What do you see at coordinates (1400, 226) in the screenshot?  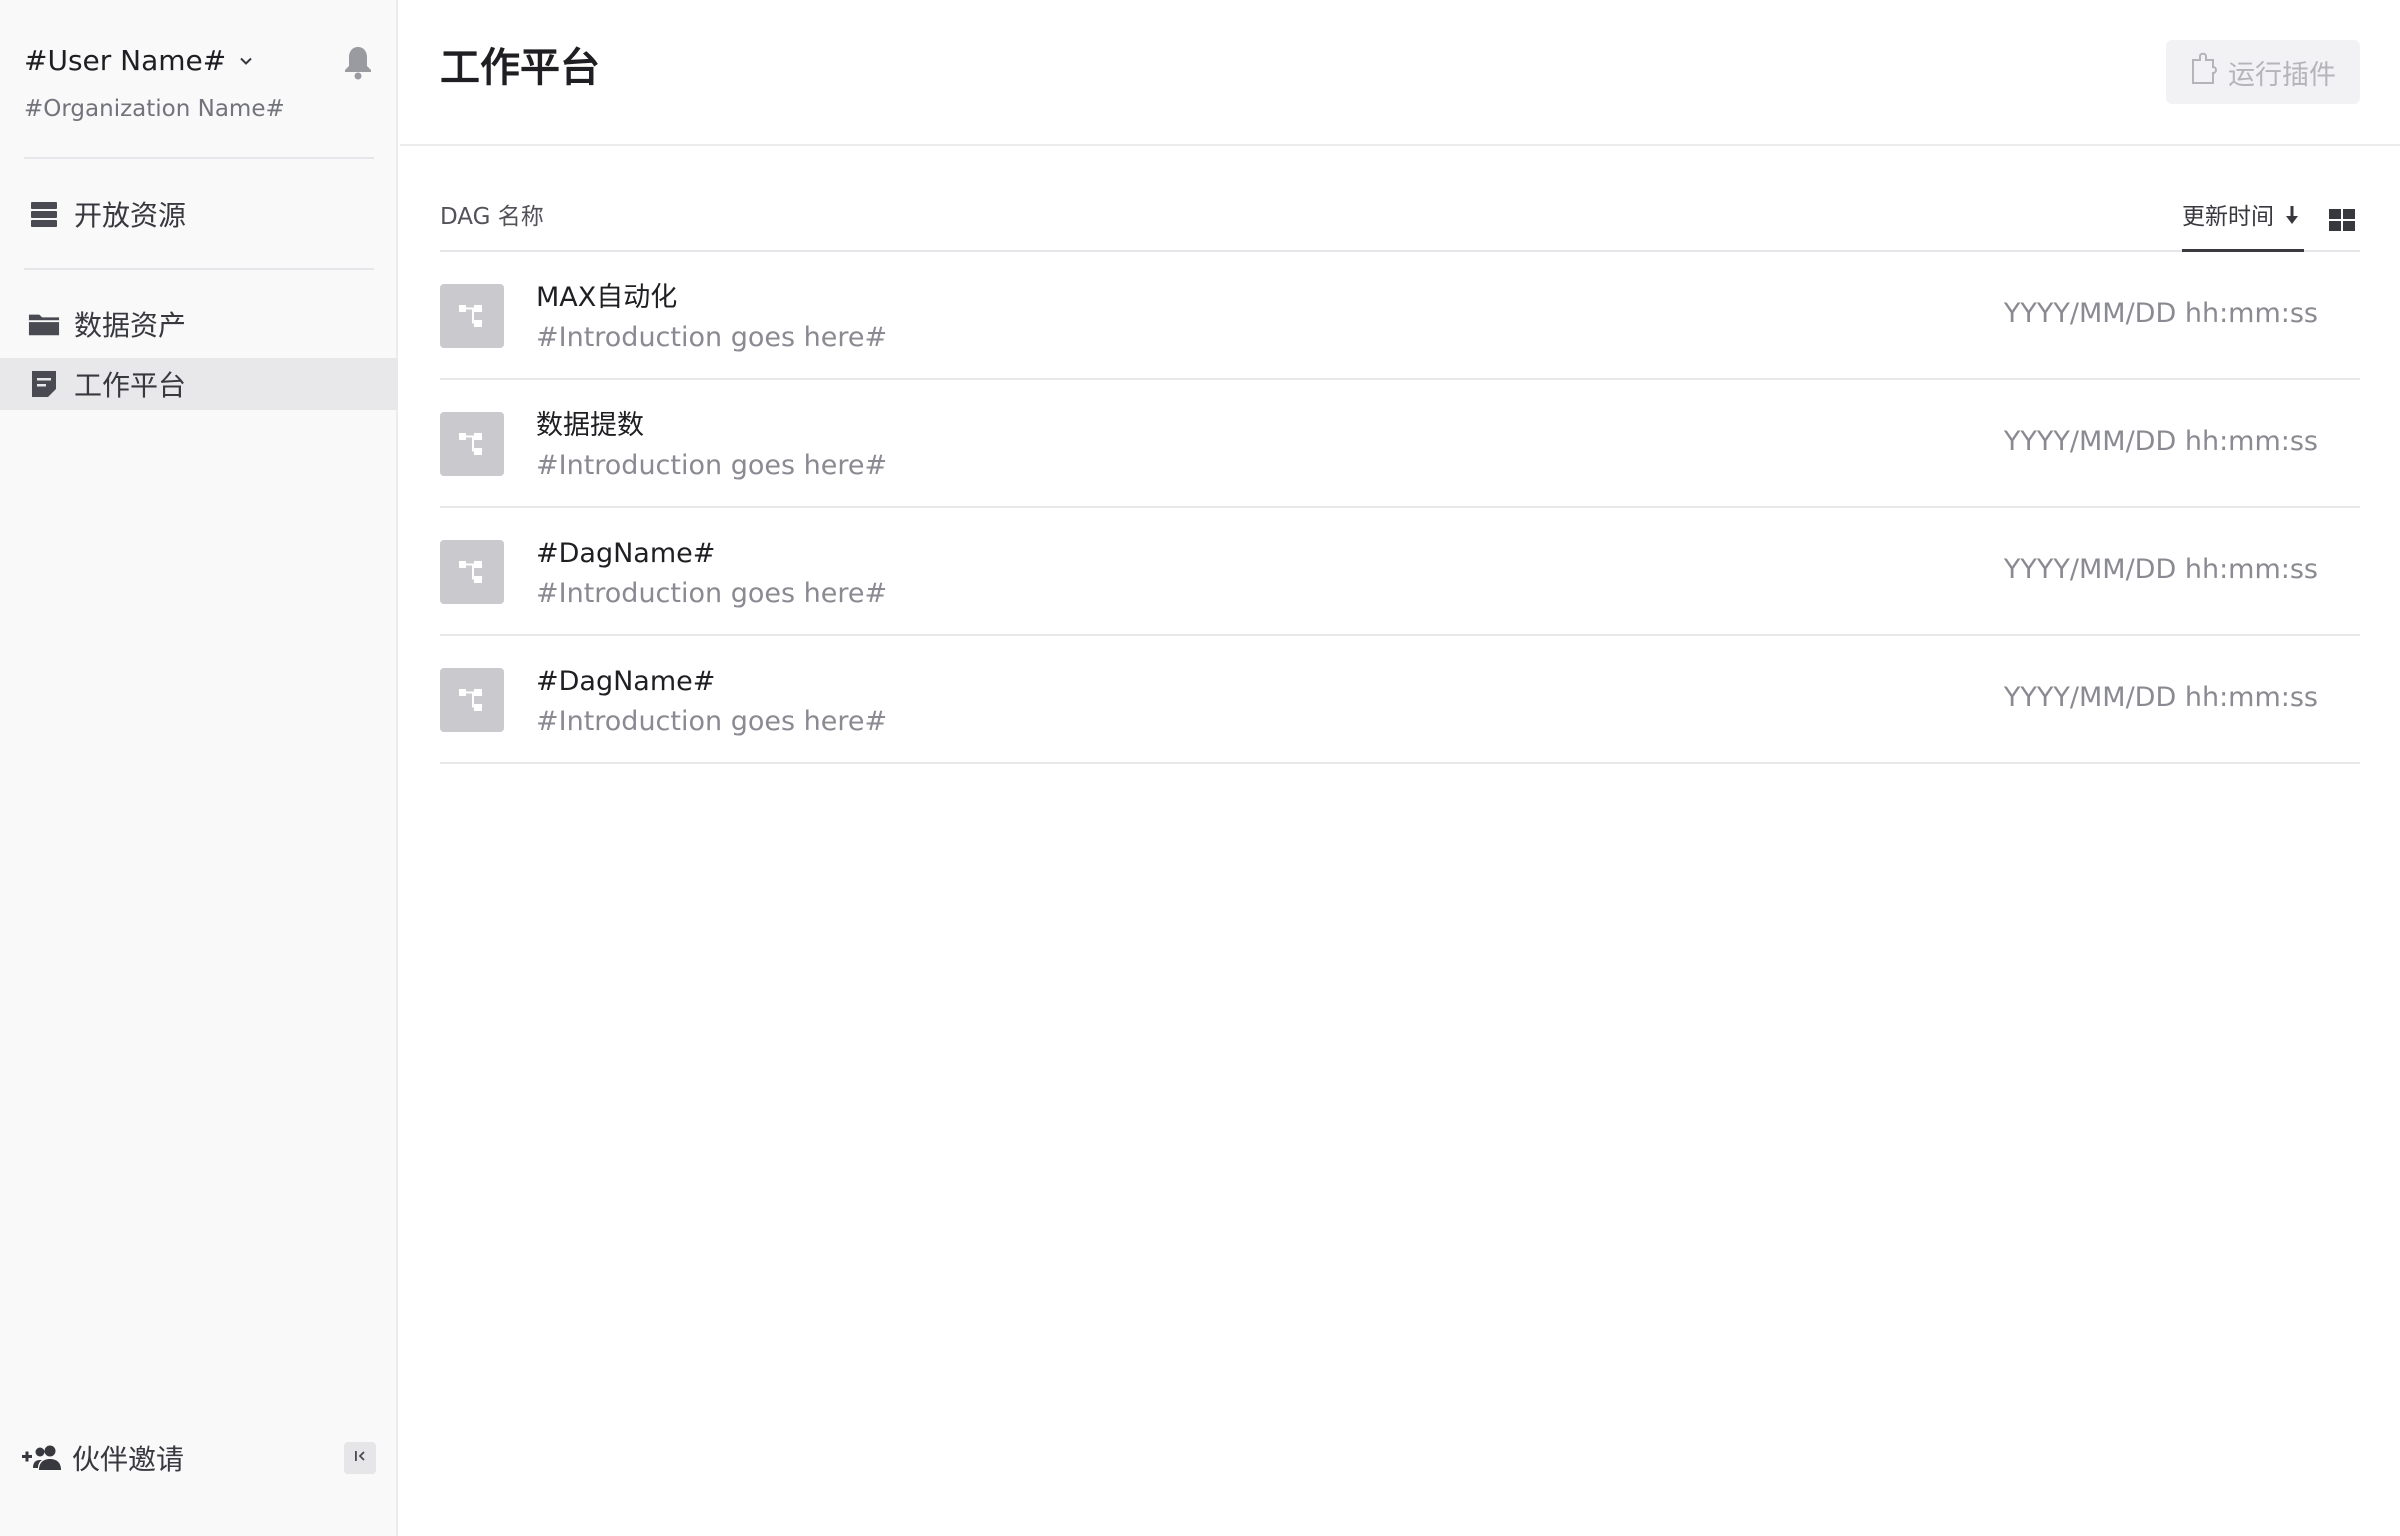 I see `list-header: DAG 名称 更新时间` at bounding box center [1400, 226].